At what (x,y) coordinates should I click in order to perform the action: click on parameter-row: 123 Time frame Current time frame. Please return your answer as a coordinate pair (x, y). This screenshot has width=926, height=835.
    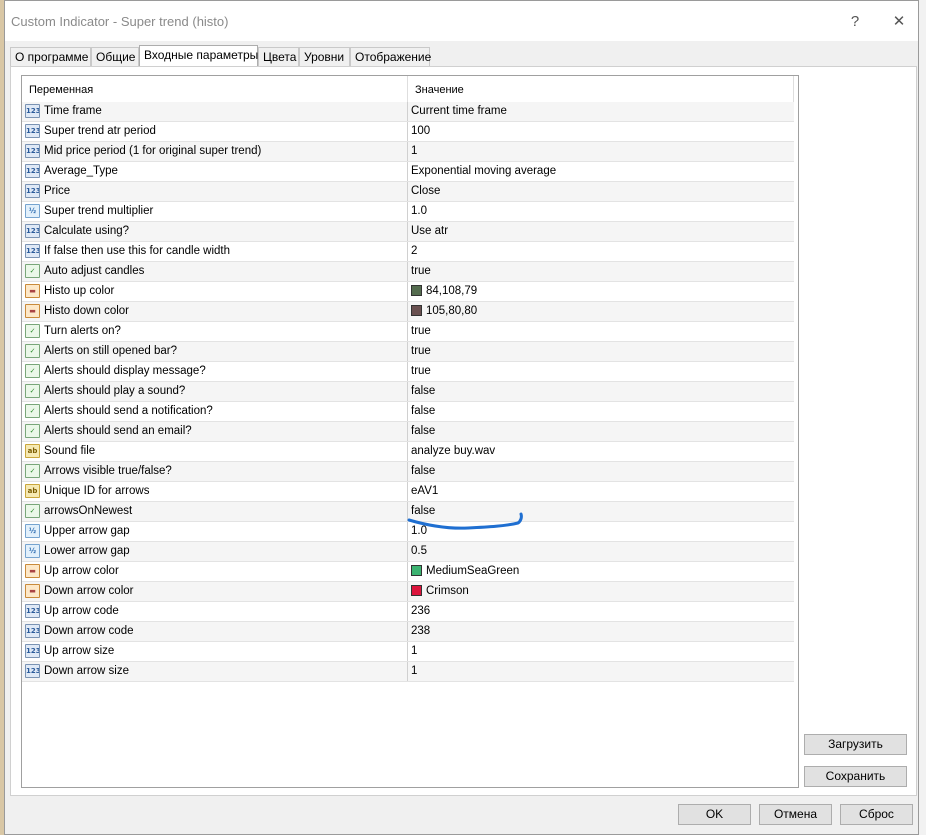
    Looking at the image, I should click on (408, 112).